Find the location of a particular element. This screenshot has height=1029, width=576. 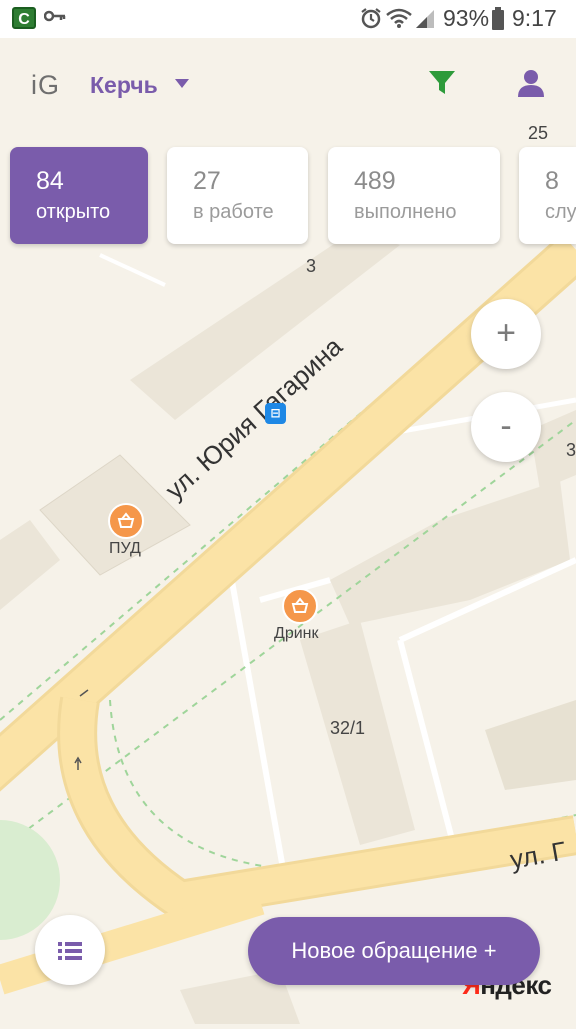

bus-stop-icon: ⊟ is located at coordinates (275, 413).